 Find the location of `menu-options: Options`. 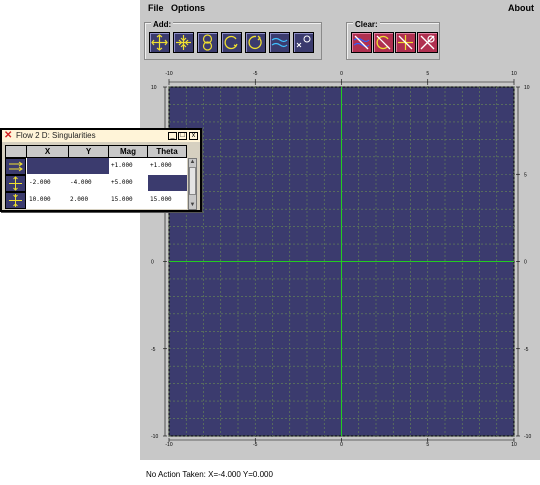

menu-options: Options is located at coordinates (188, 8).